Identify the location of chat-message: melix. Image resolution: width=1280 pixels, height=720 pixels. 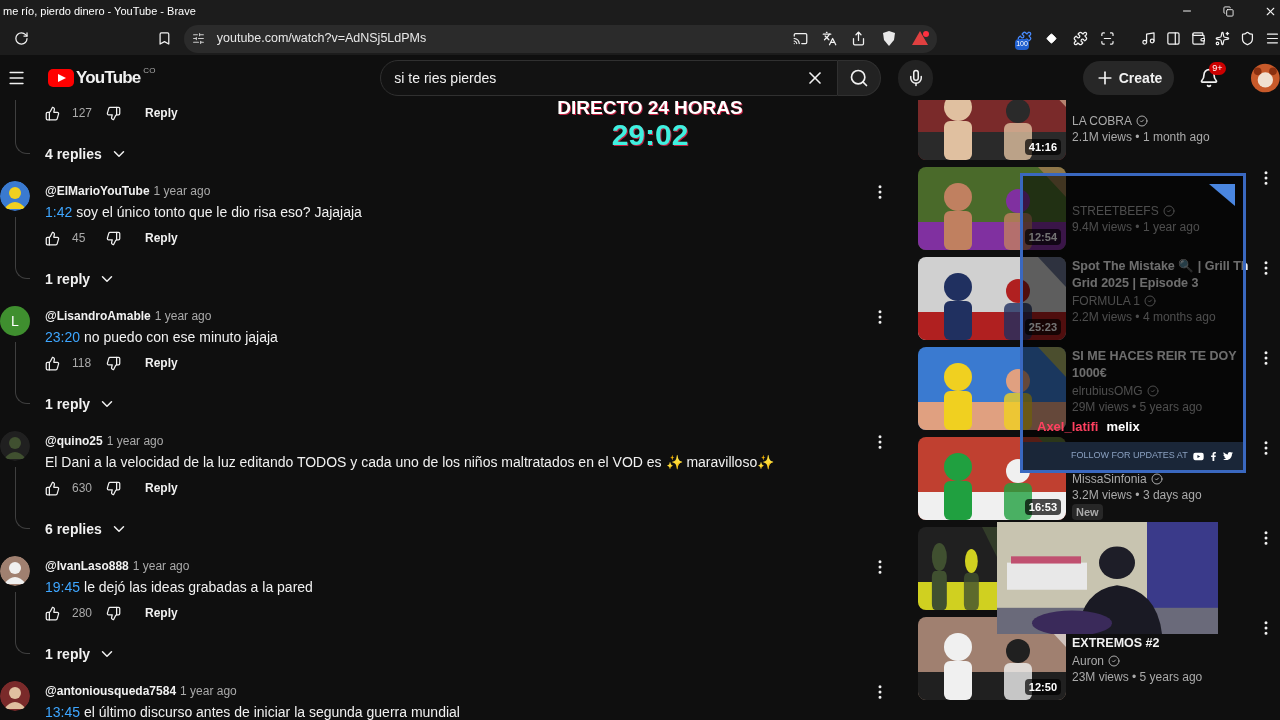
(1123, 426).